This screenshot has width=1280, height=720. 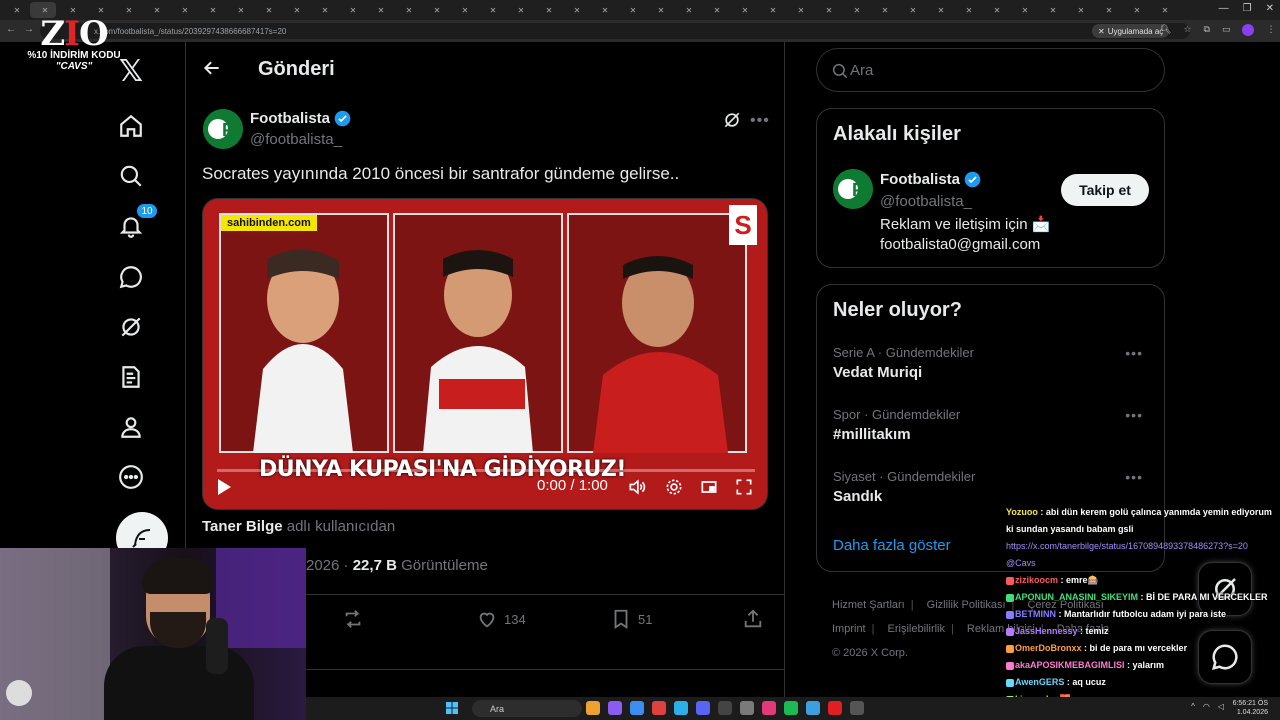 What do you see at coordinates (849, 629) in the screenshot?
I see `footer-link: Imprint` at bounding box center [849, 629].